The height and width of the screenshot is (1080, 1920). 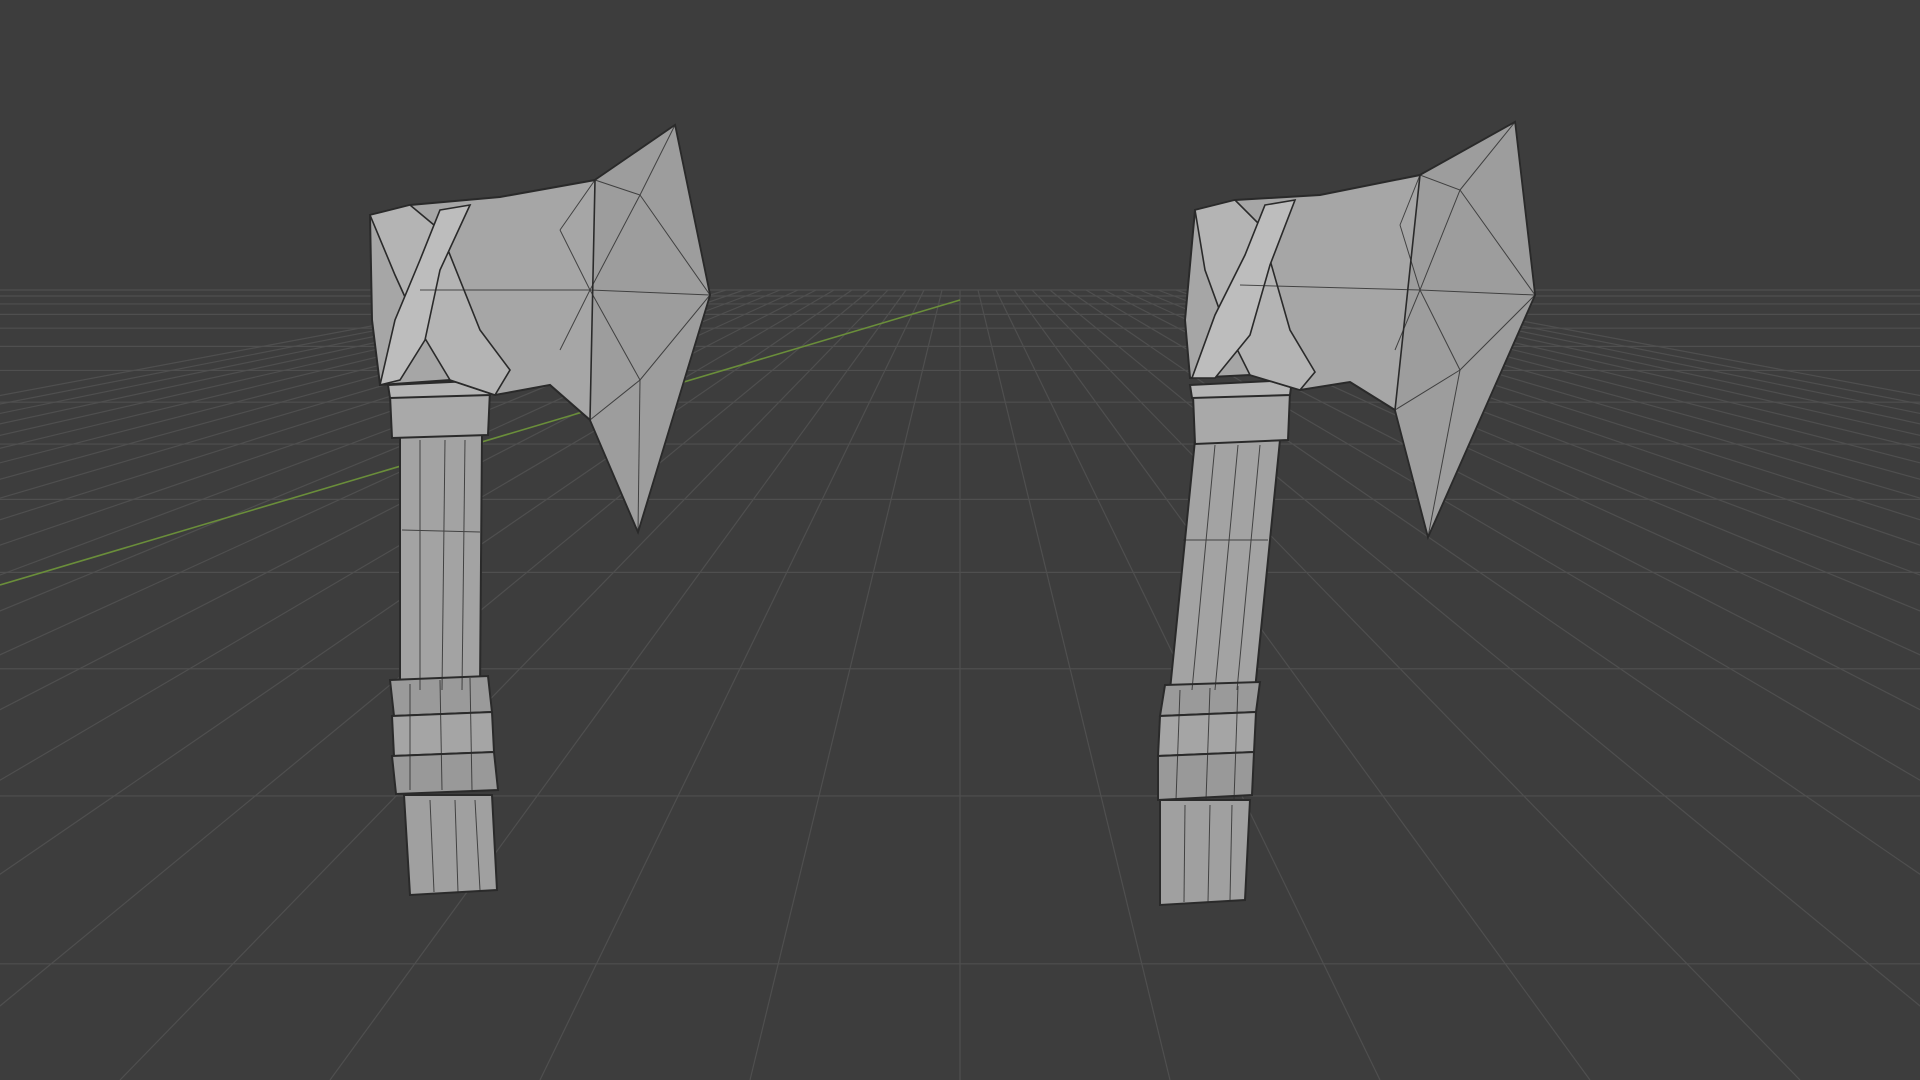 What do you see at coordinates (1241, 418) in the screenshot?
I see `handle-collar` at bounding box center [1241, 418].